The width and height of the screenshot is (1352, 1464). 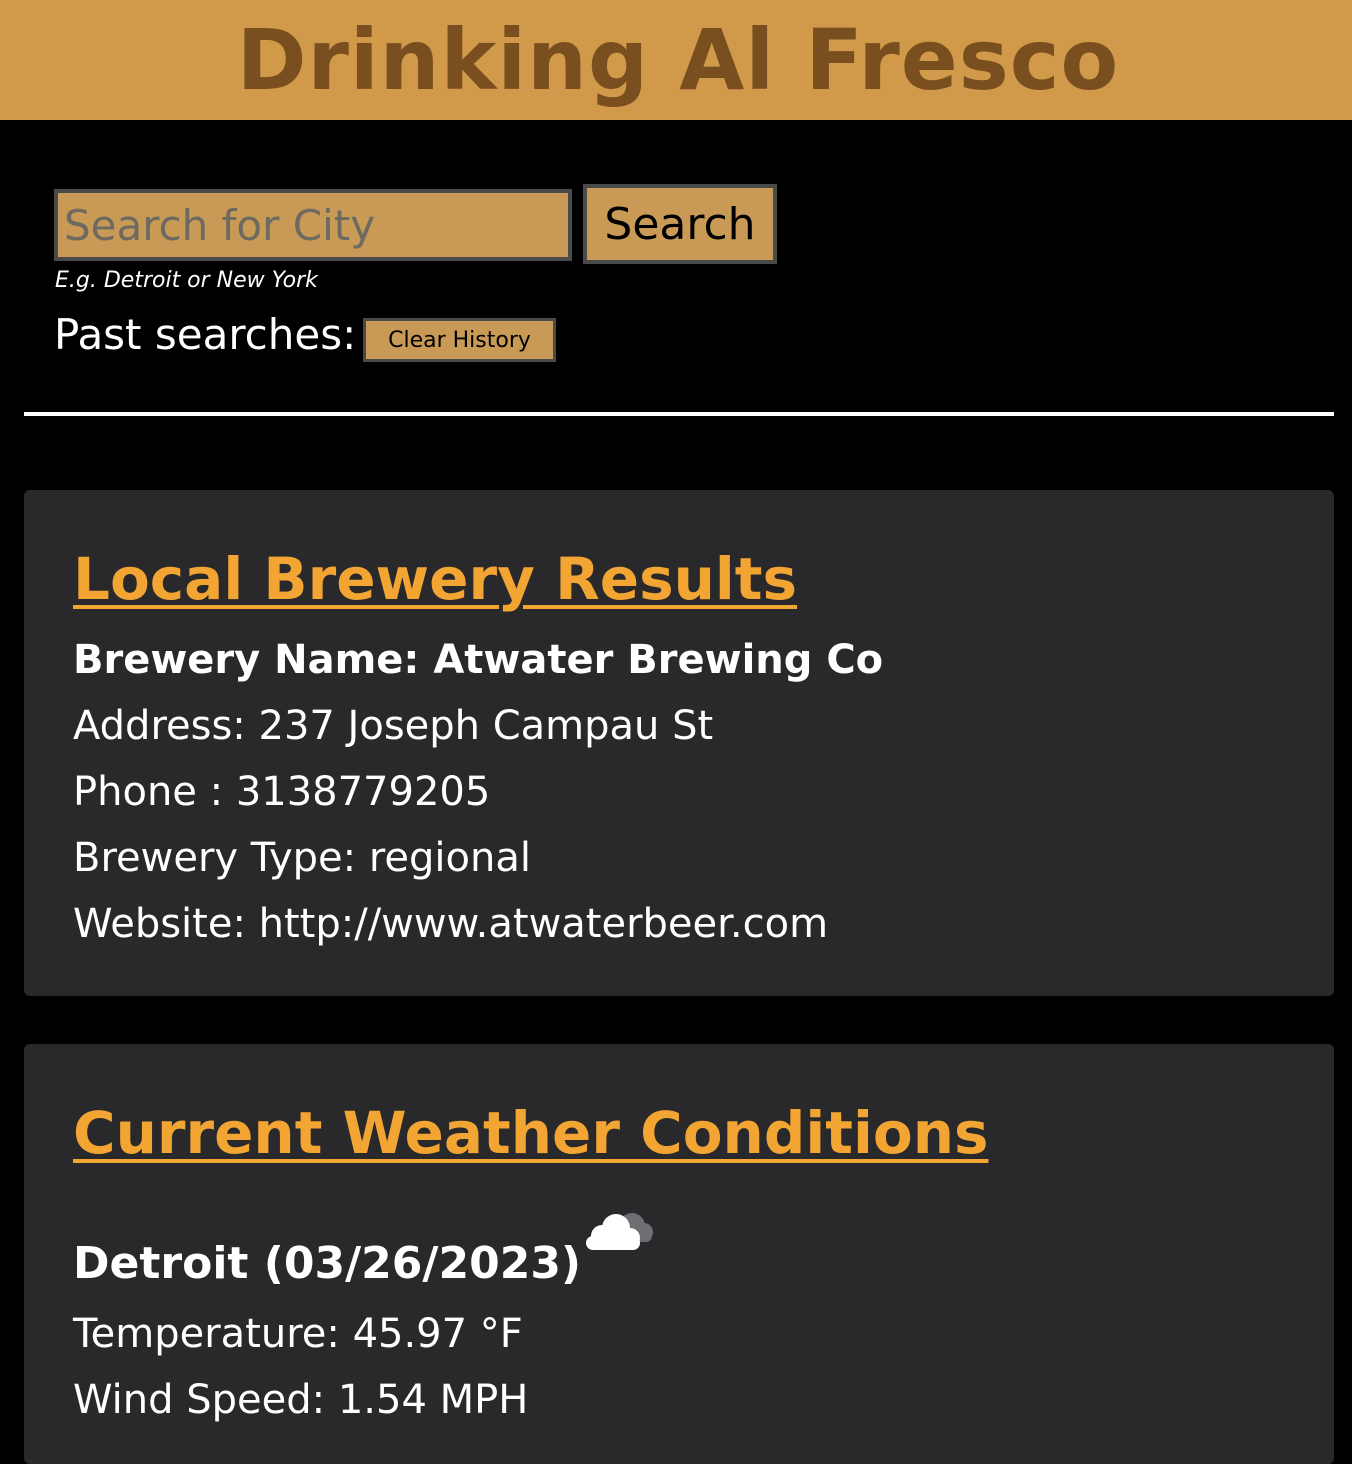 I want to click on app-header: Drinking Al Fresco, so click(x=676, y=60).